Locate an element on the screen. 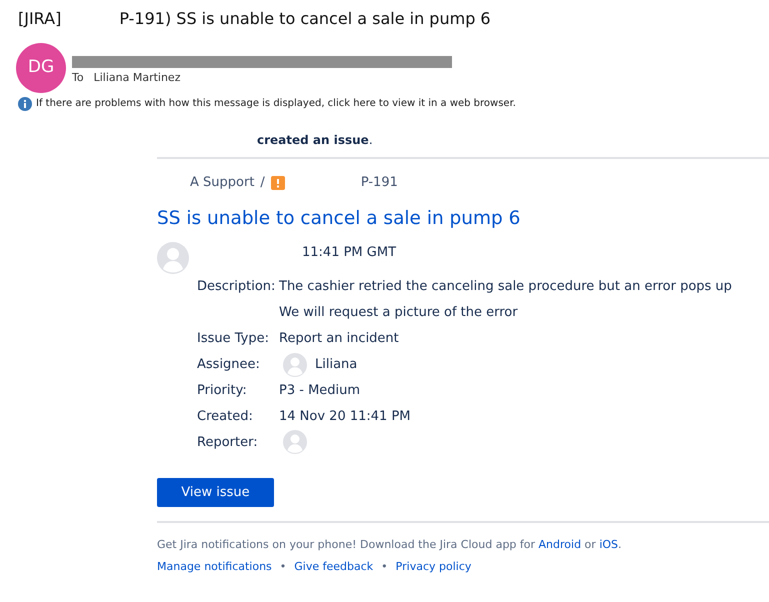 This screenshot has height=602, width=769. subject-text: P-191) SS is unable to cancel a sale in pump 6 is located at coordinates (305, 19).